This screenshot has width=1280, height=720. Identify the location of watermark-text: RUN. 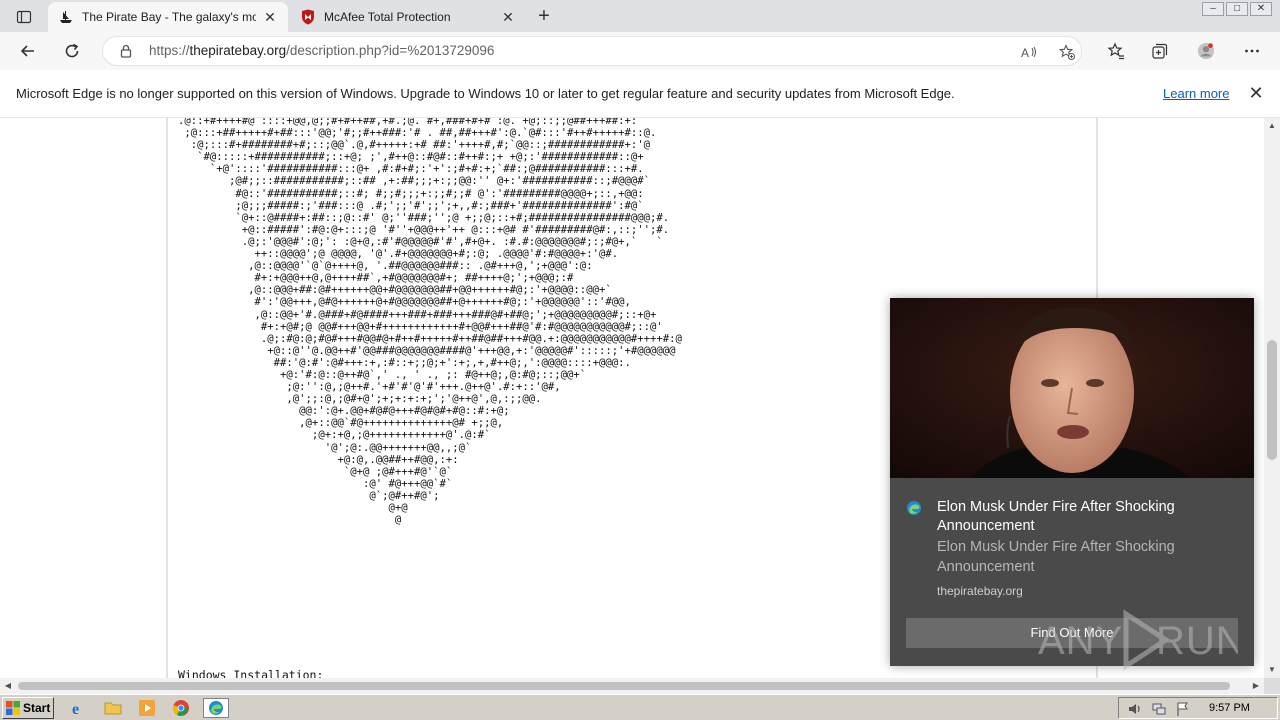
(1197, 641).